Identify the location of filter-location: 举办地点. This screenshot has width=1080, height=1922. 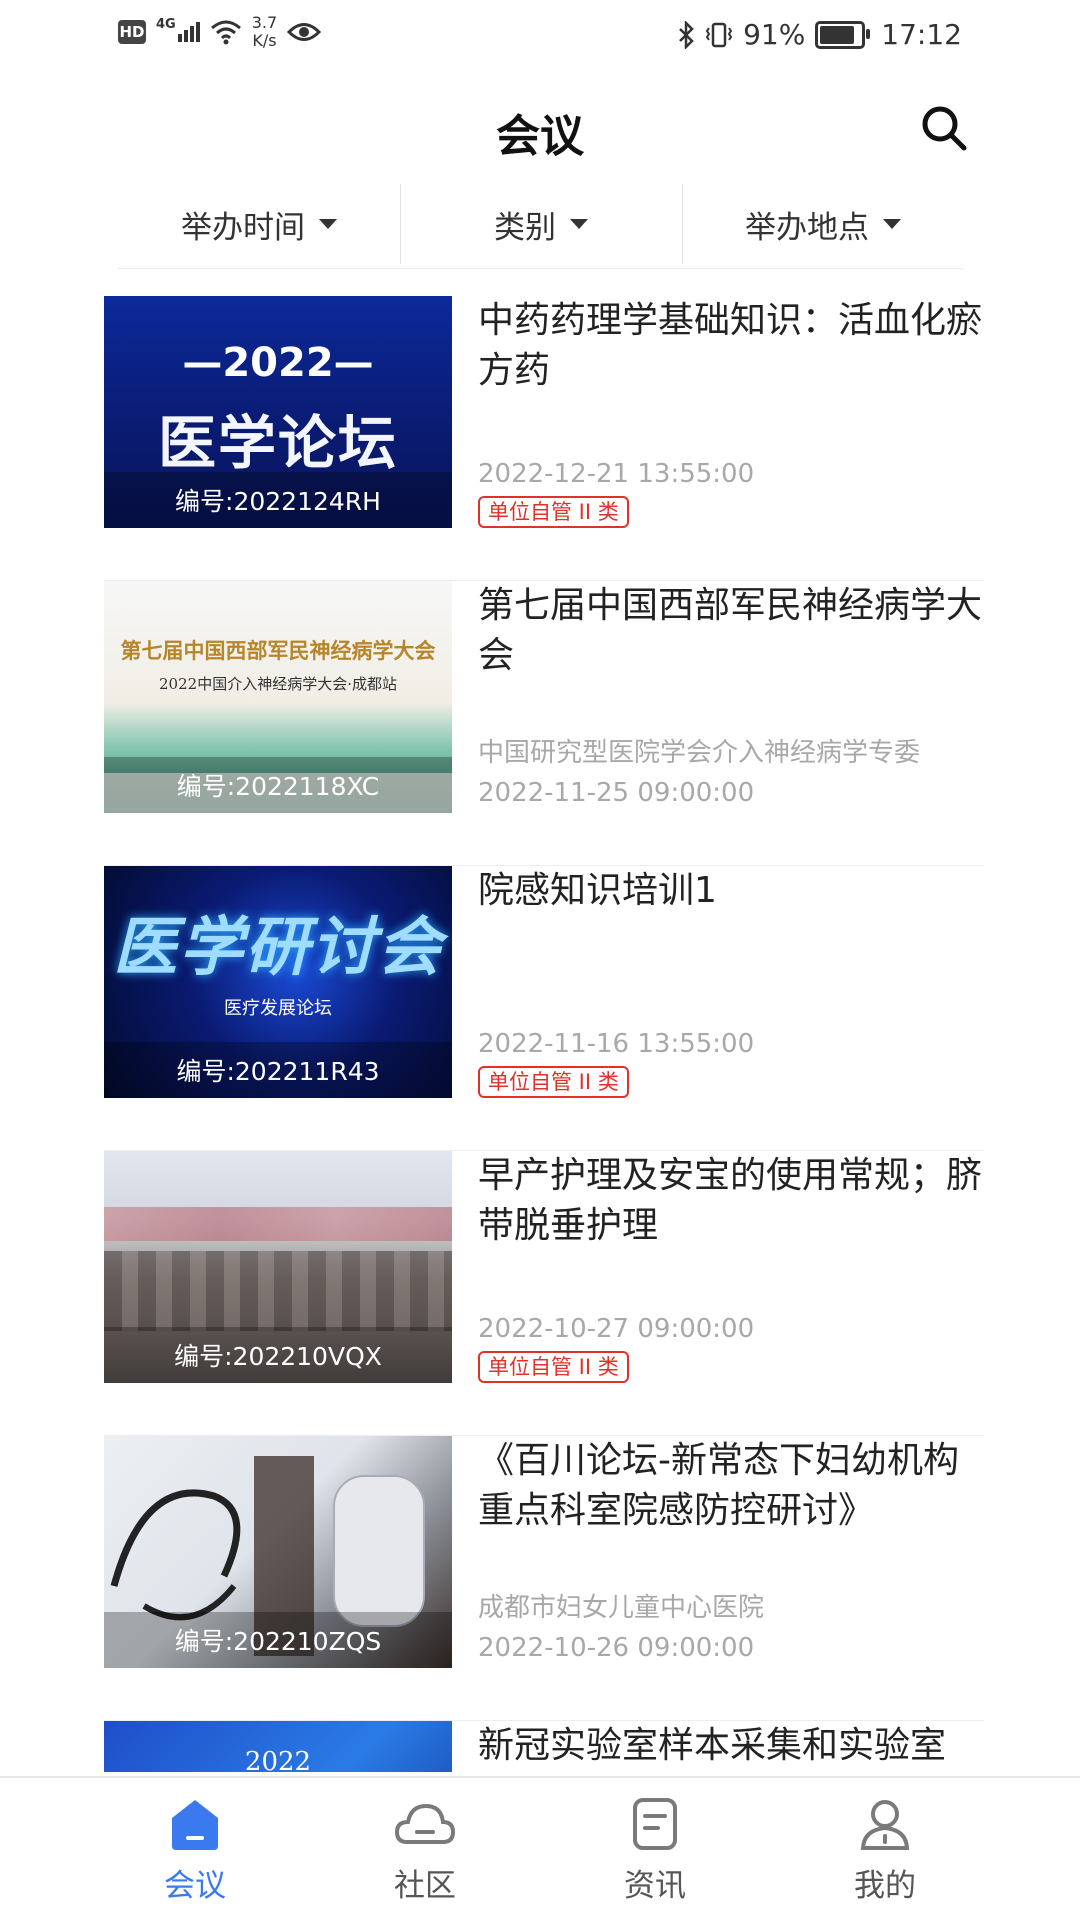
(823, 224).